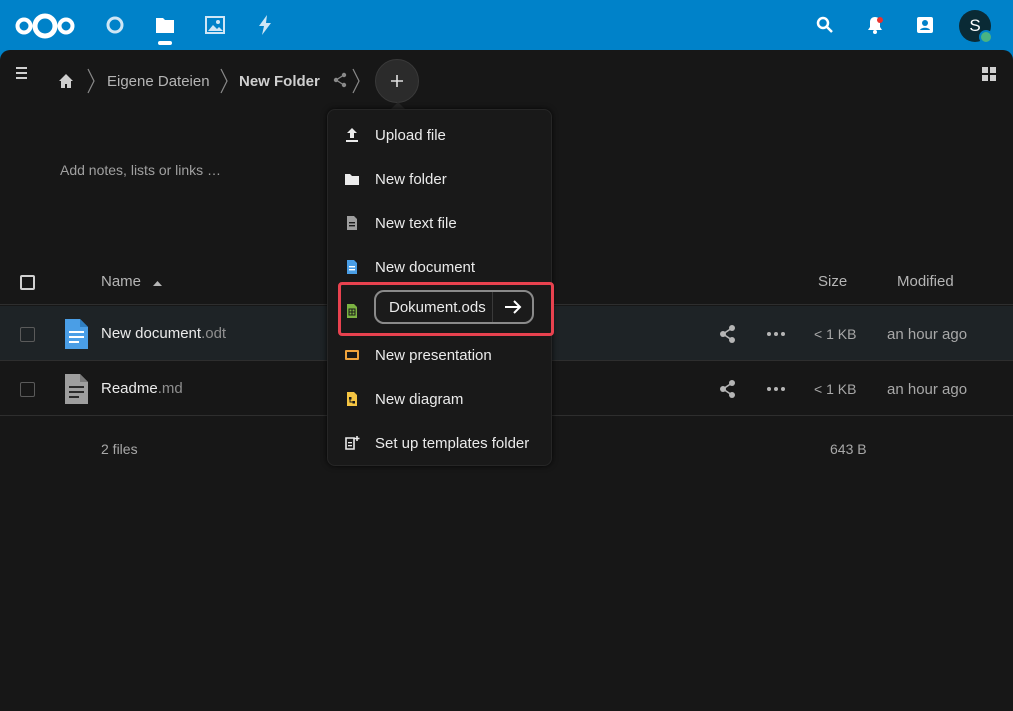 Image resolution: width=1013 pixels, height=711 pixels. I want to click on file-name: New document.odt, so click(163, 333).